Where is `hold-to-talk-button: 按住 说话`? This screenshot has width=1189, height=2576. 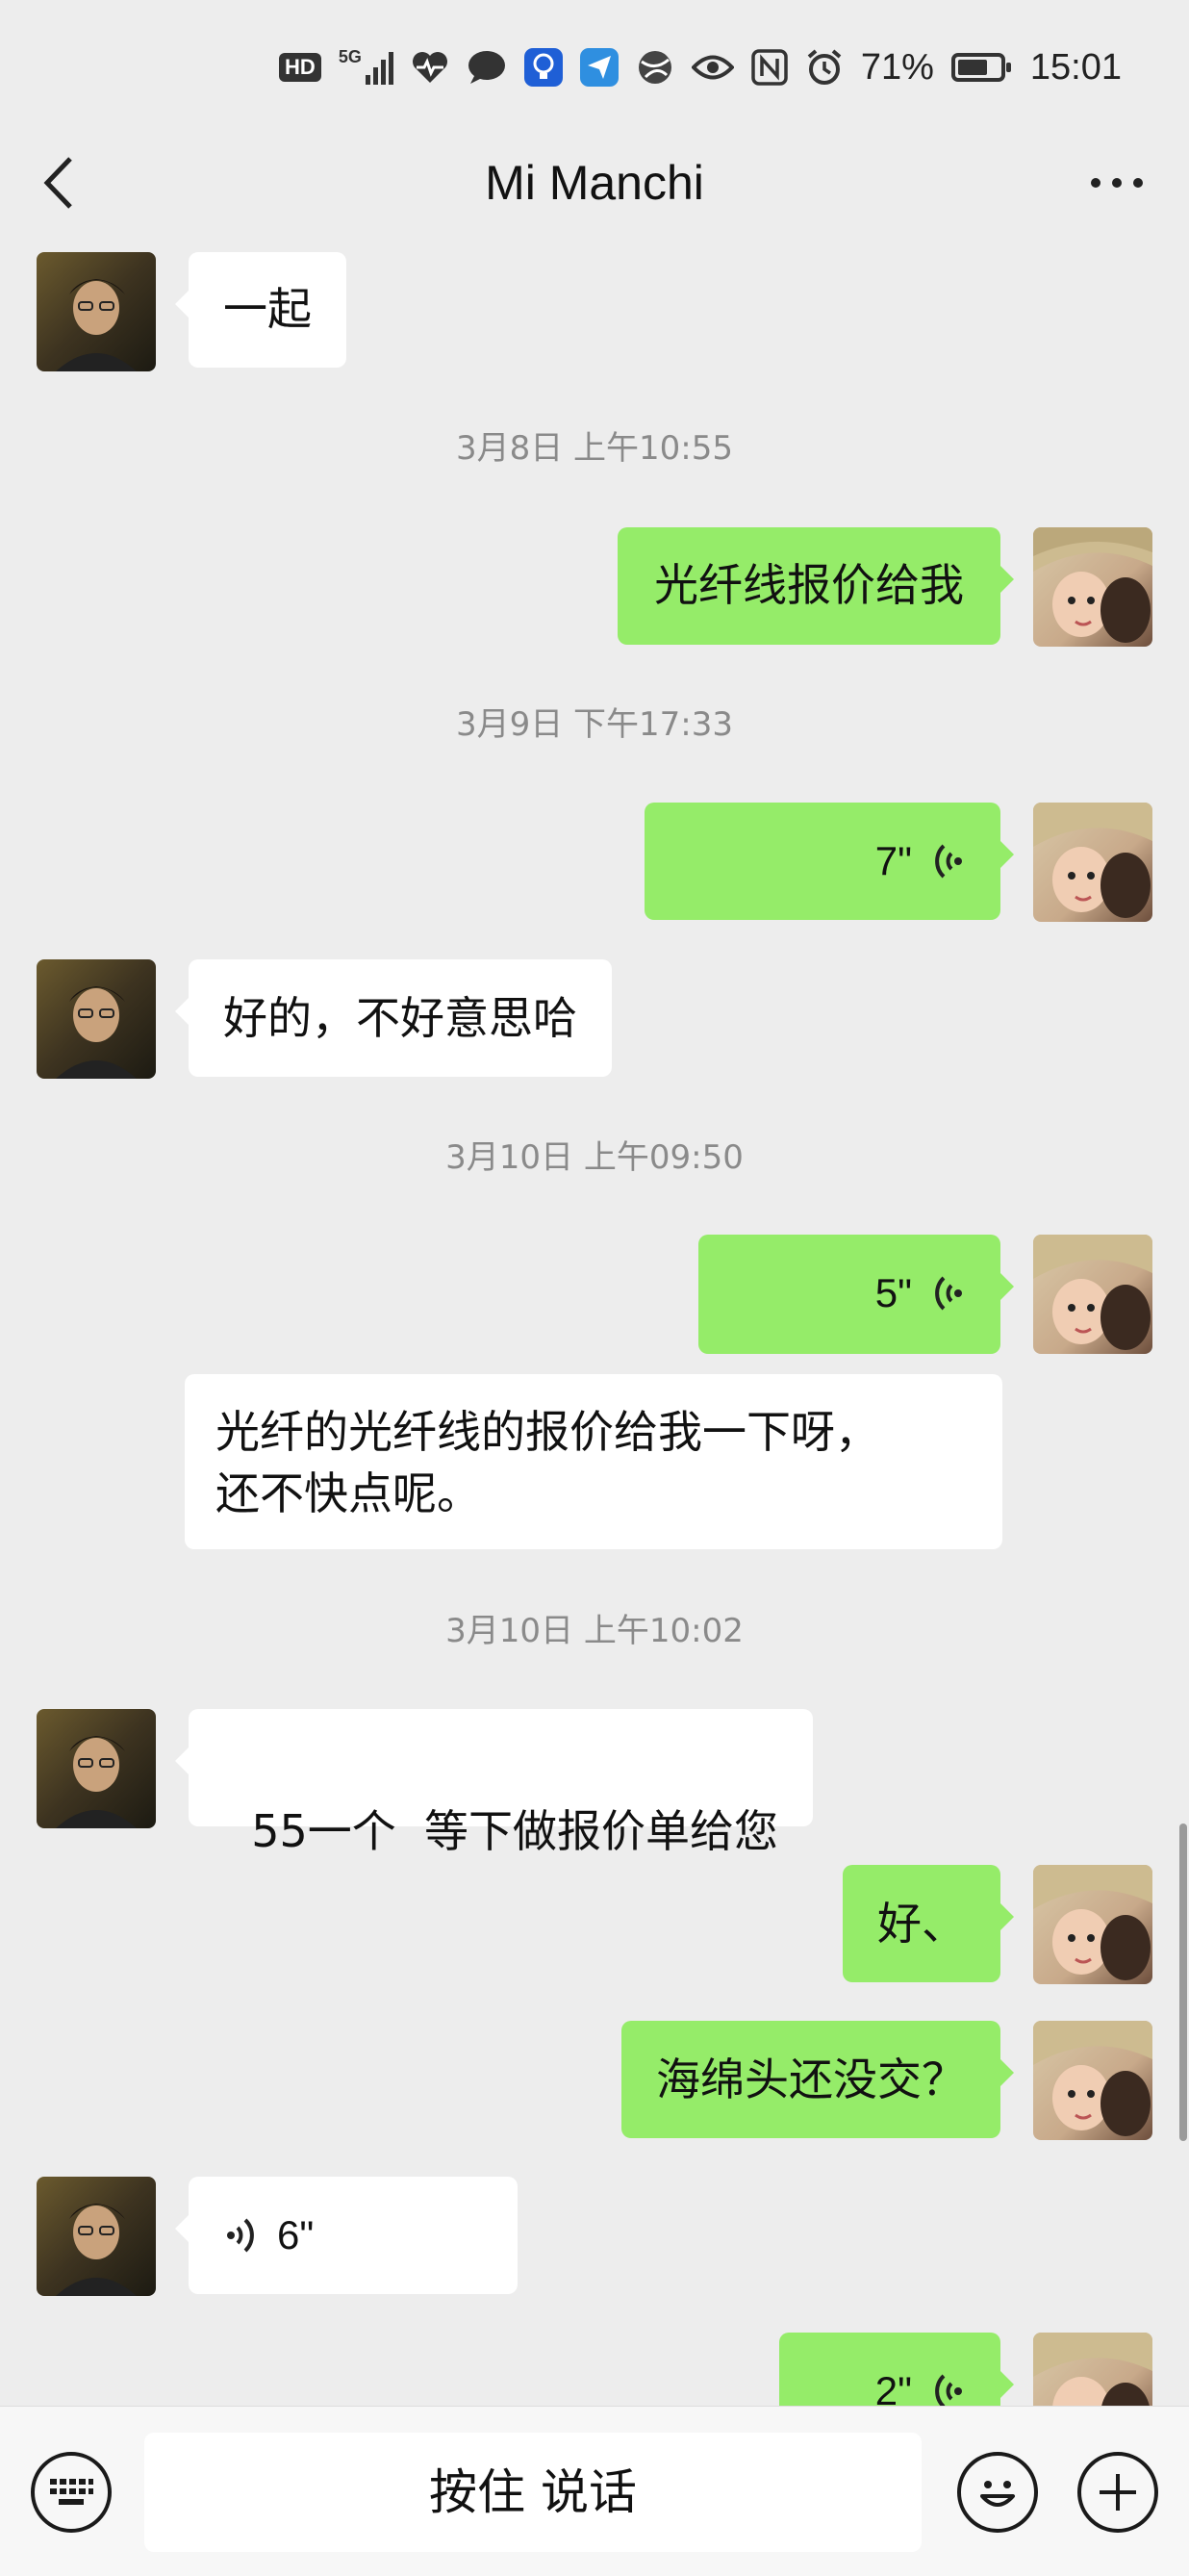
hold-to-talk-button: 按住 说话 is located at coordinates (533, 2492).